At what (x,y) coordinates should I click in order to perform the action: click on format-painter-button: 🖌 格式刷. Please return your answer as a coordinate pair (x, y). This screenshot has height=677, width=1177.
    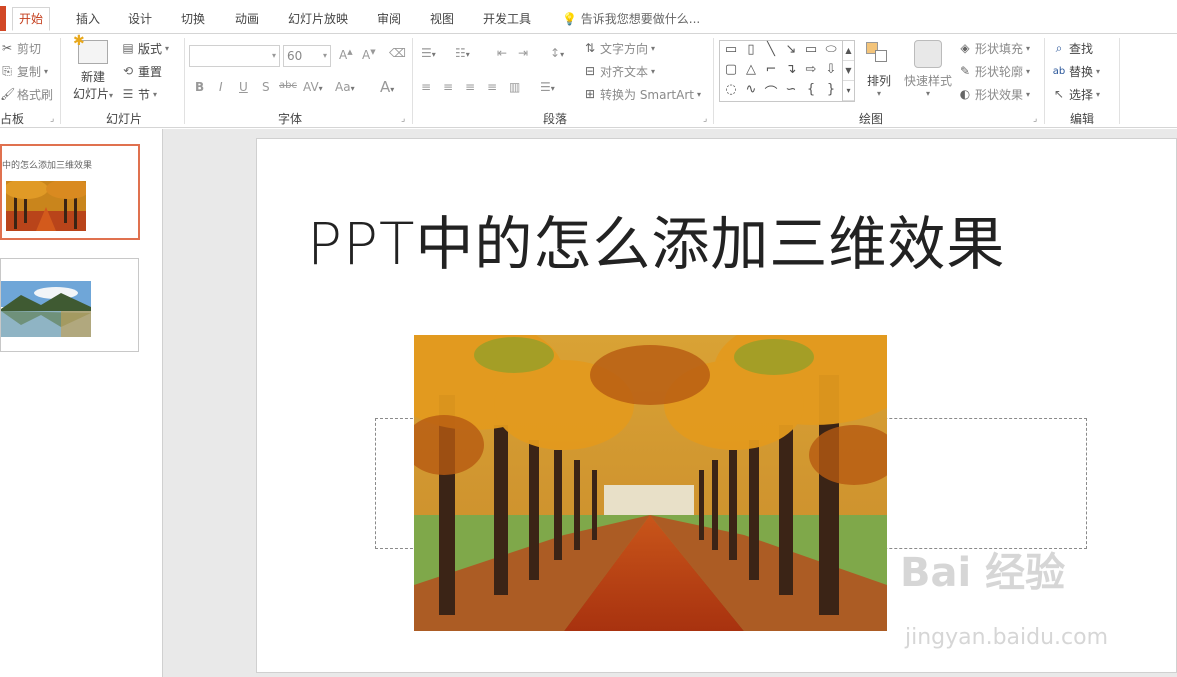
    Looking at the image, I should click on (26, 94).